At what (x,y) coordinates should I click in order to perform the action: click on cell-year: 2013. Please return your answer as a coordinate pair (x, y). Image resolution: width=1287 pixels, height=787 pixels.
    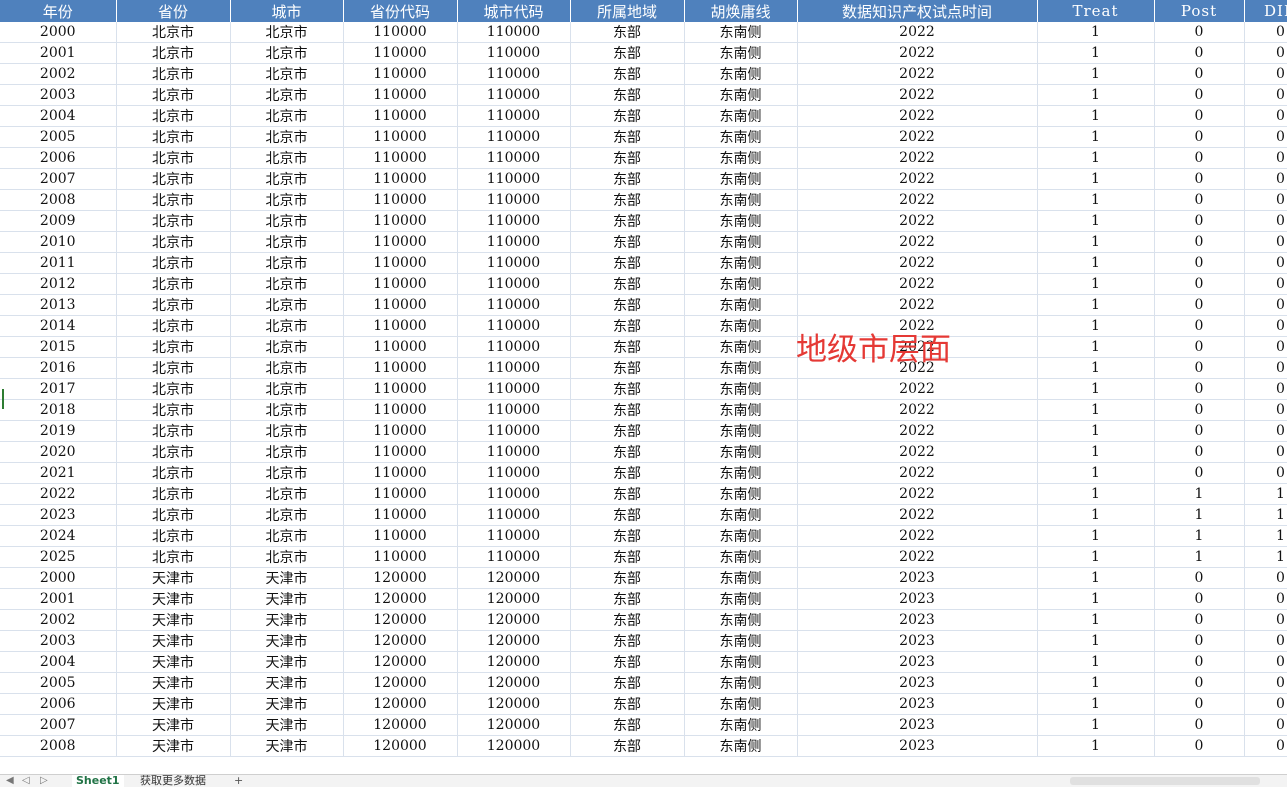
    Looking at the image, I should click on (58, 305).